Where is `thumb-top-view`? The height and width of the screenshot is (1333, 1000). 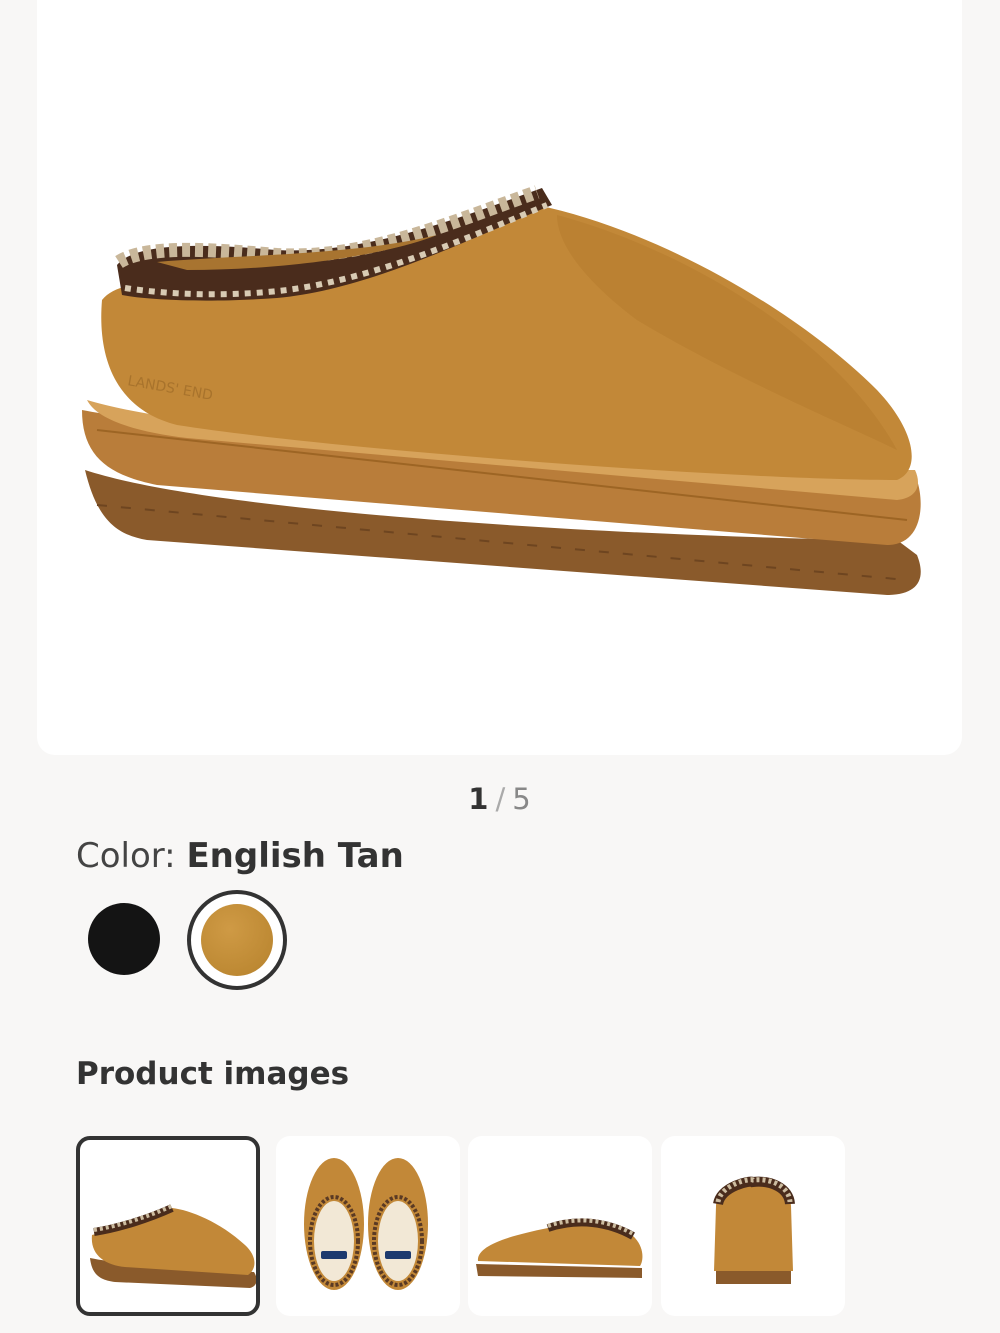 thumb-top-view is located at coordinates (366, 1224).